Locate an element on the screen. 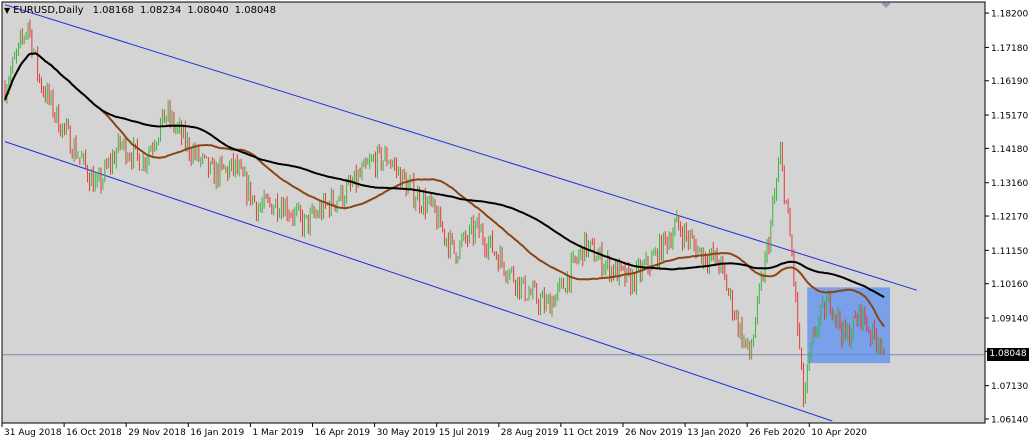  current-price-label: 1.08048 is located at coordinates (1008, 354).